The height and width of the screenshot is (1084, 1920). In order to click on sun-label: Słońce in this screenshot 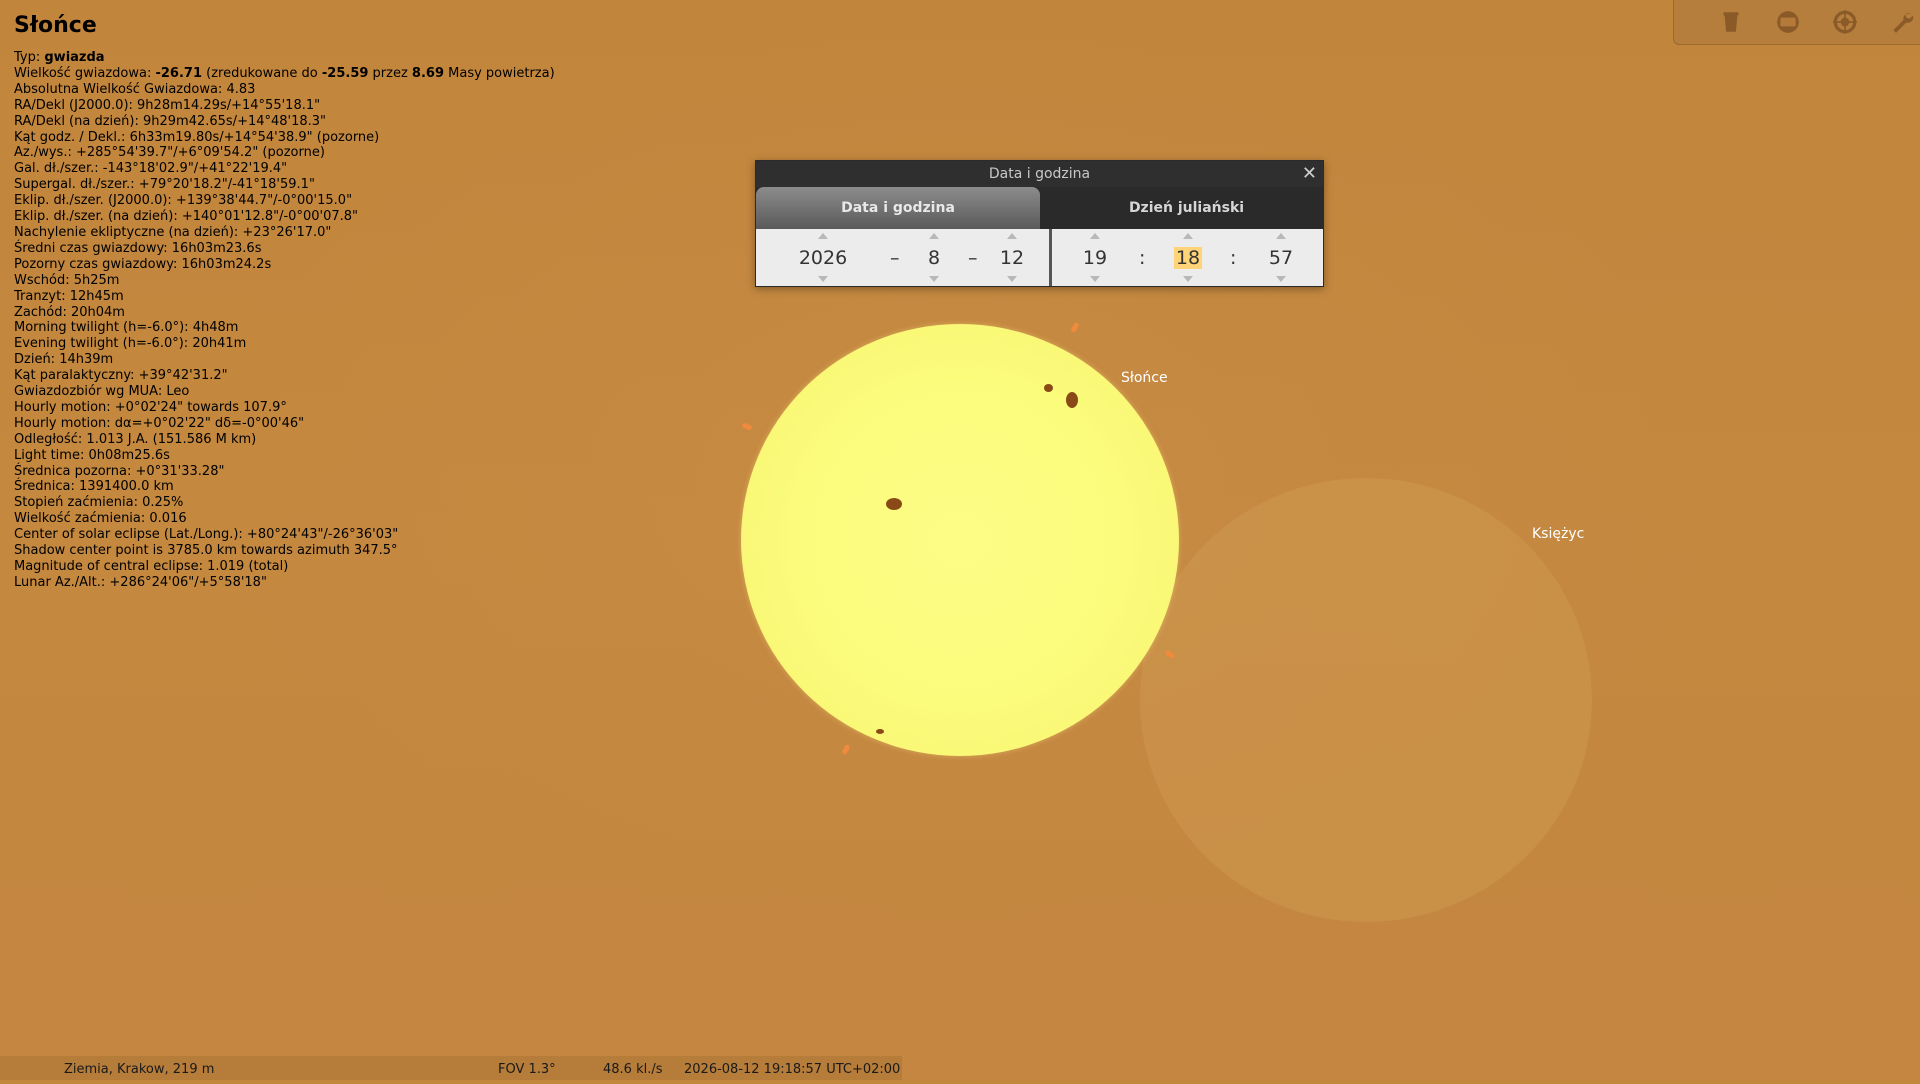, I will do `click(1144, 378)`.